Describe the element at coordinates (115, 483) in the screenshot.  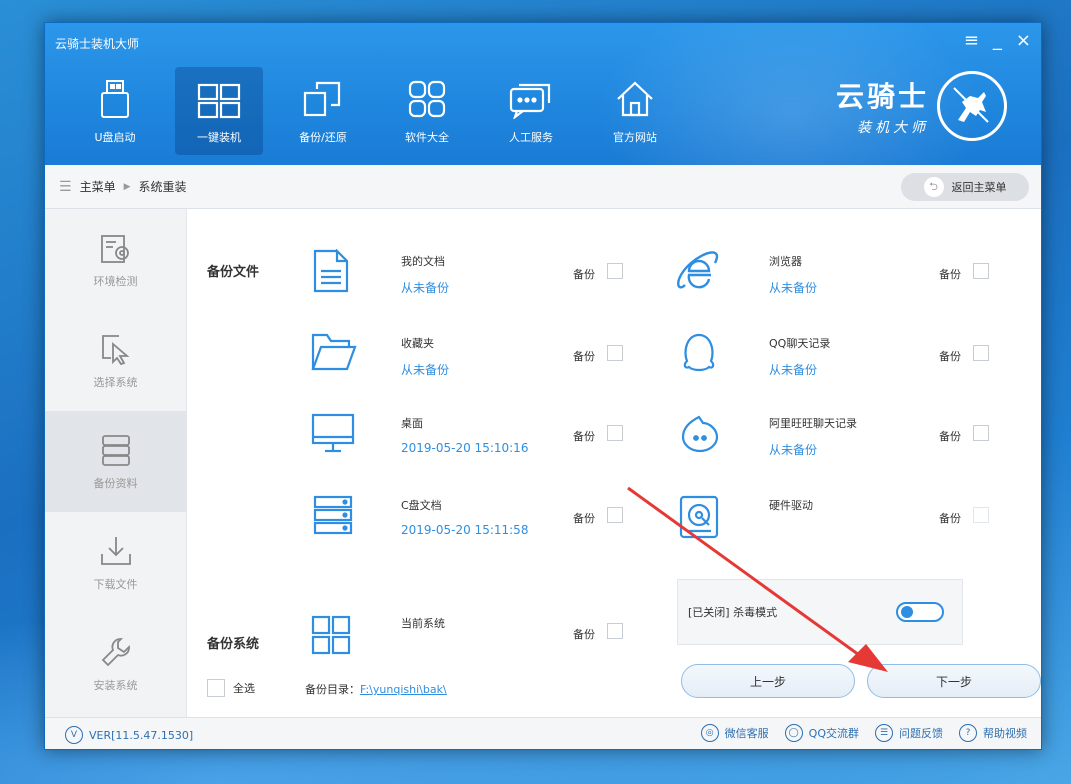
I see `sidebar-label: 备份资料` at that location.